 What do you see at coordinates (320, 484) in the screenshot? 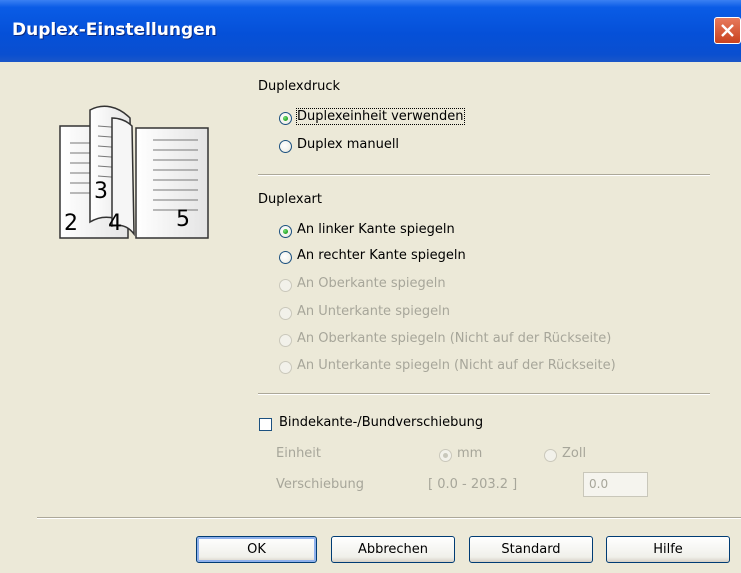
I see `verschiebung-label: Verschiebung` at bounding box center [320, 484].